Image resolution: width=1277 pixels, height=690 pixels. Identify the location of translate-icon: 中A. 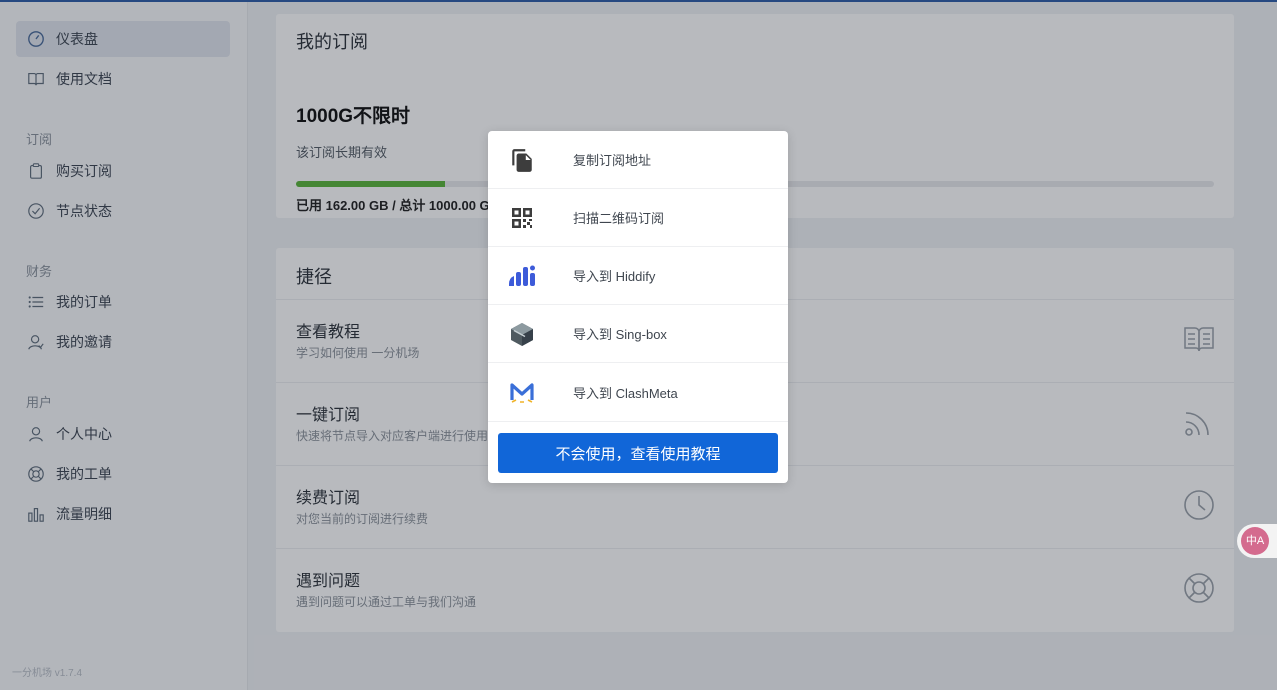
(1255, 541).